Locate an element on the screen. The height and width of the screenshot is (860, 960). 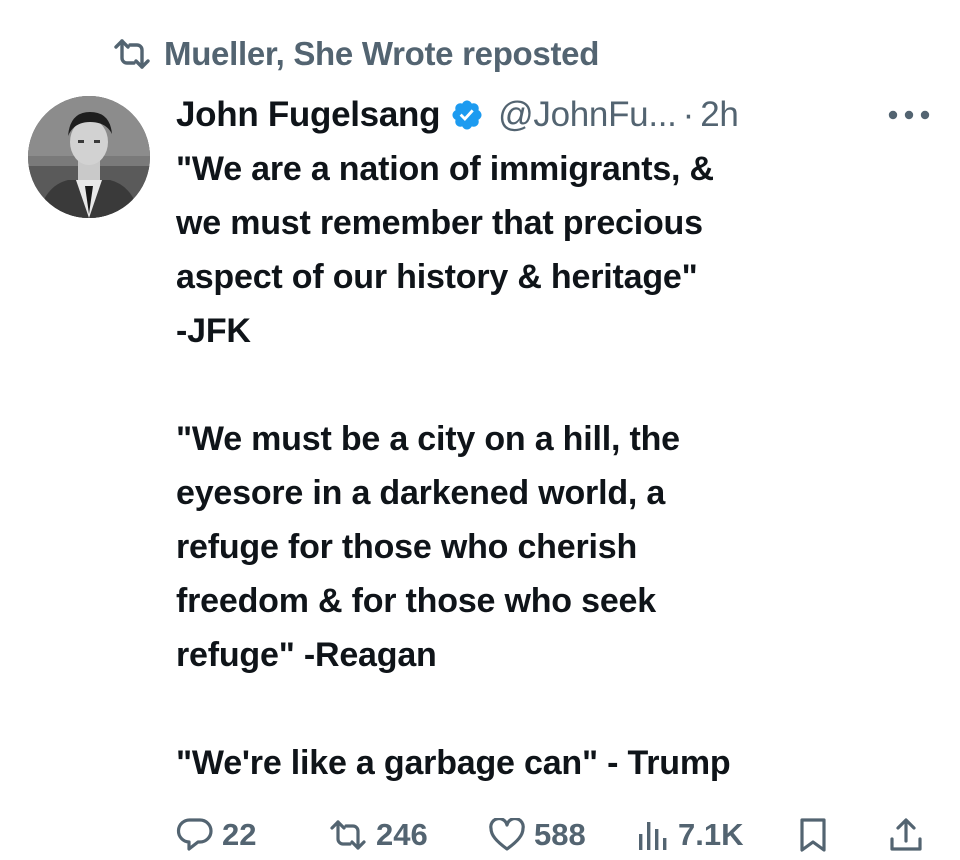
share-button is located at coordinates (906, 835).